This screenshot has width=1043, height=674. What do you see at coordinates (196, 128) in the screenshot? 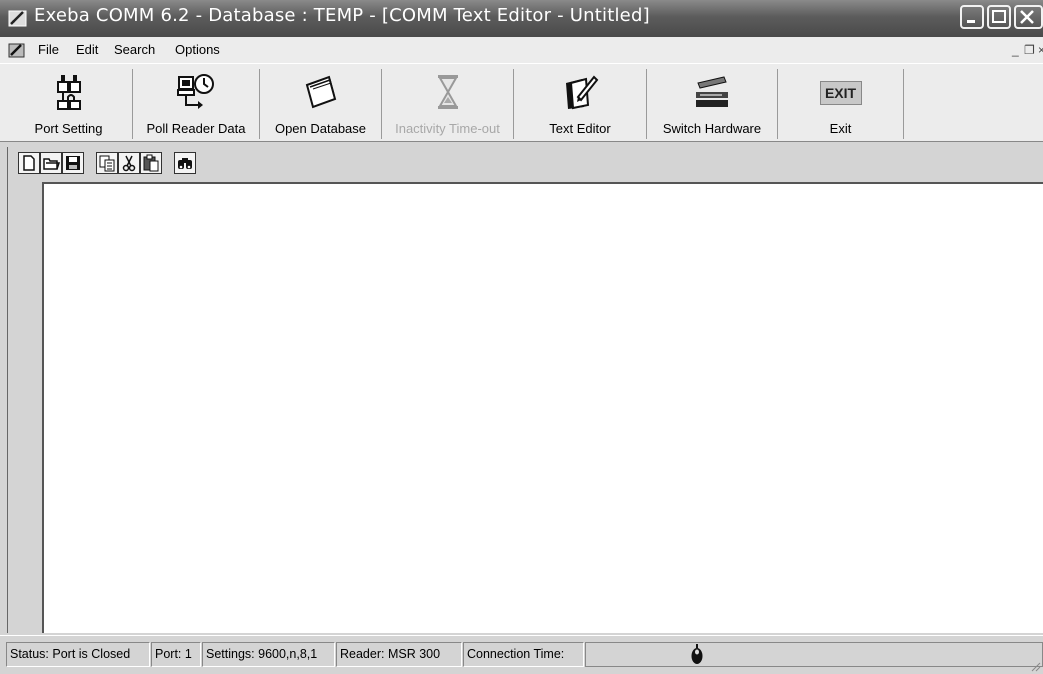
I see `poll-reader-data-label: Poll Reader Data` at bounding box center [196, 128].